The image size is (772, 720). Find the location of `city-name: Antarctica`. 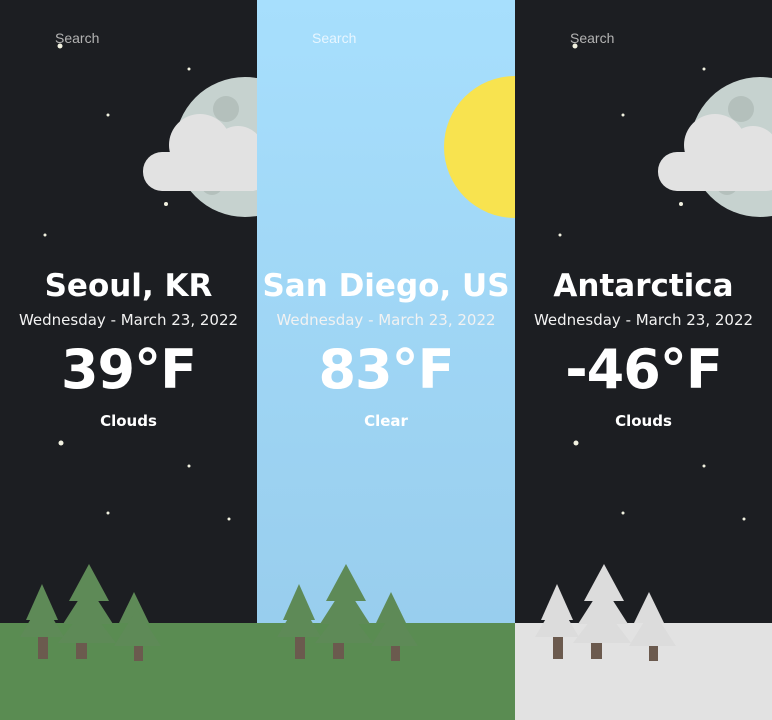

city-name: Antarctica is located at coordinates (643, 286).